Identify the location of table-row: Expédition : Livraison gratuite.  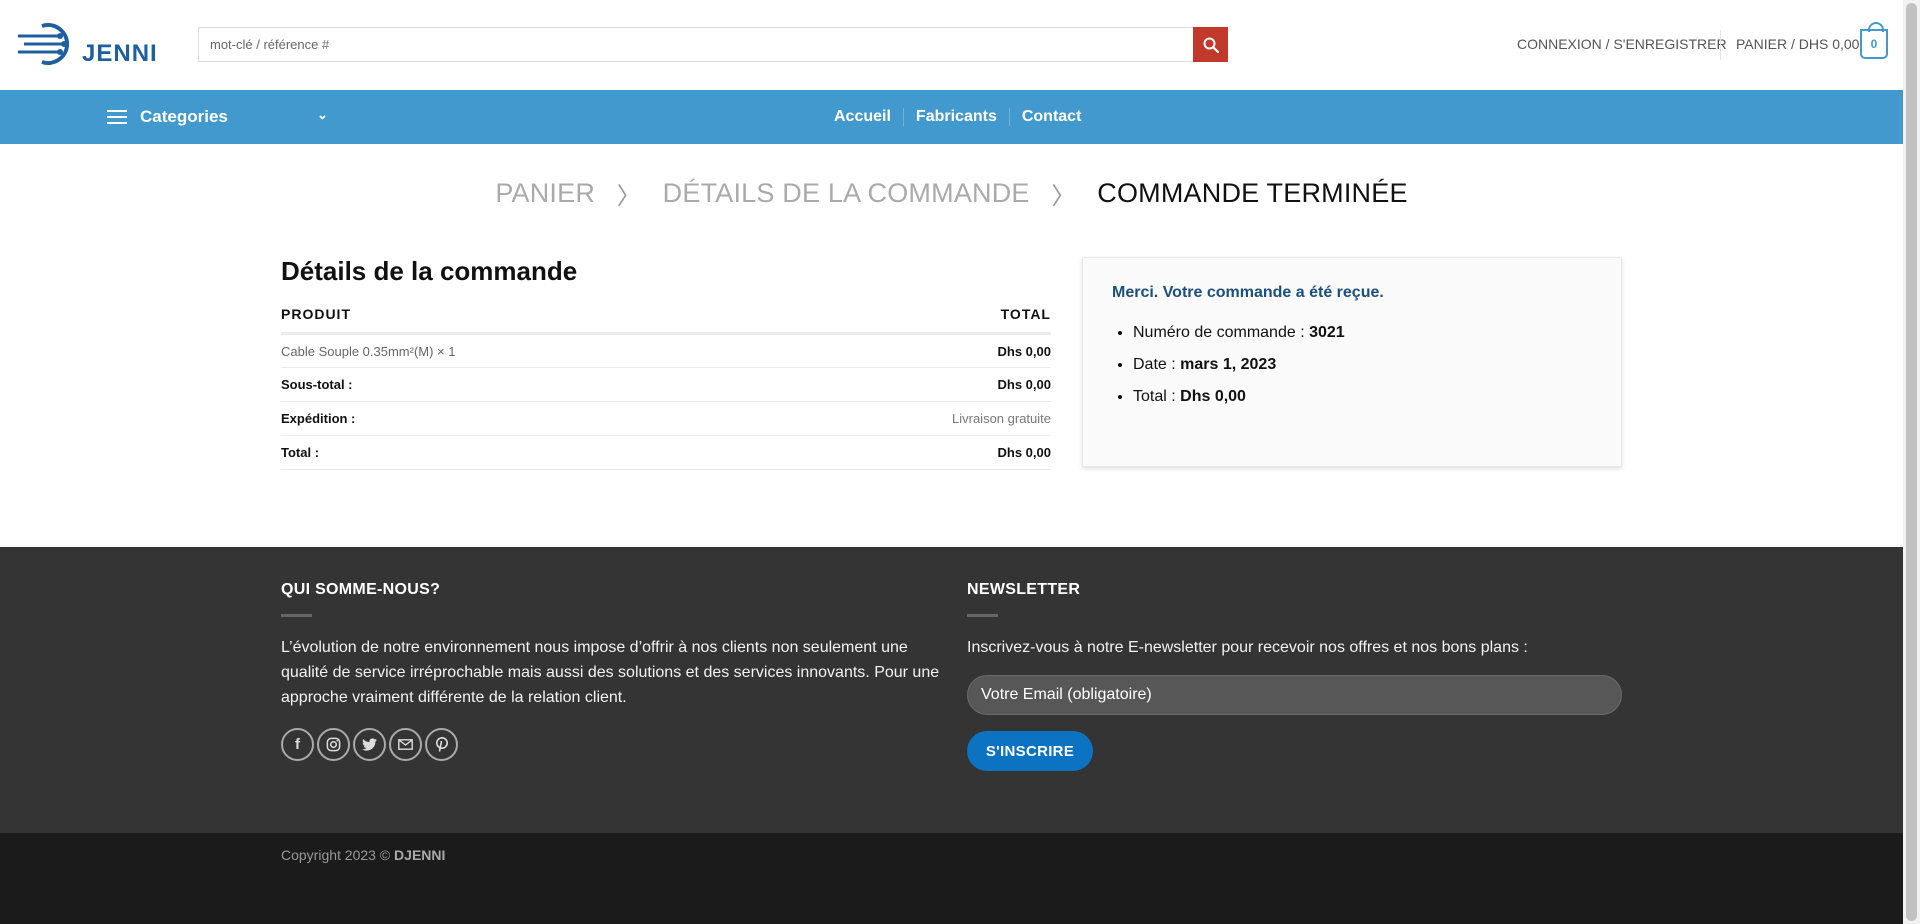
(666, 418).